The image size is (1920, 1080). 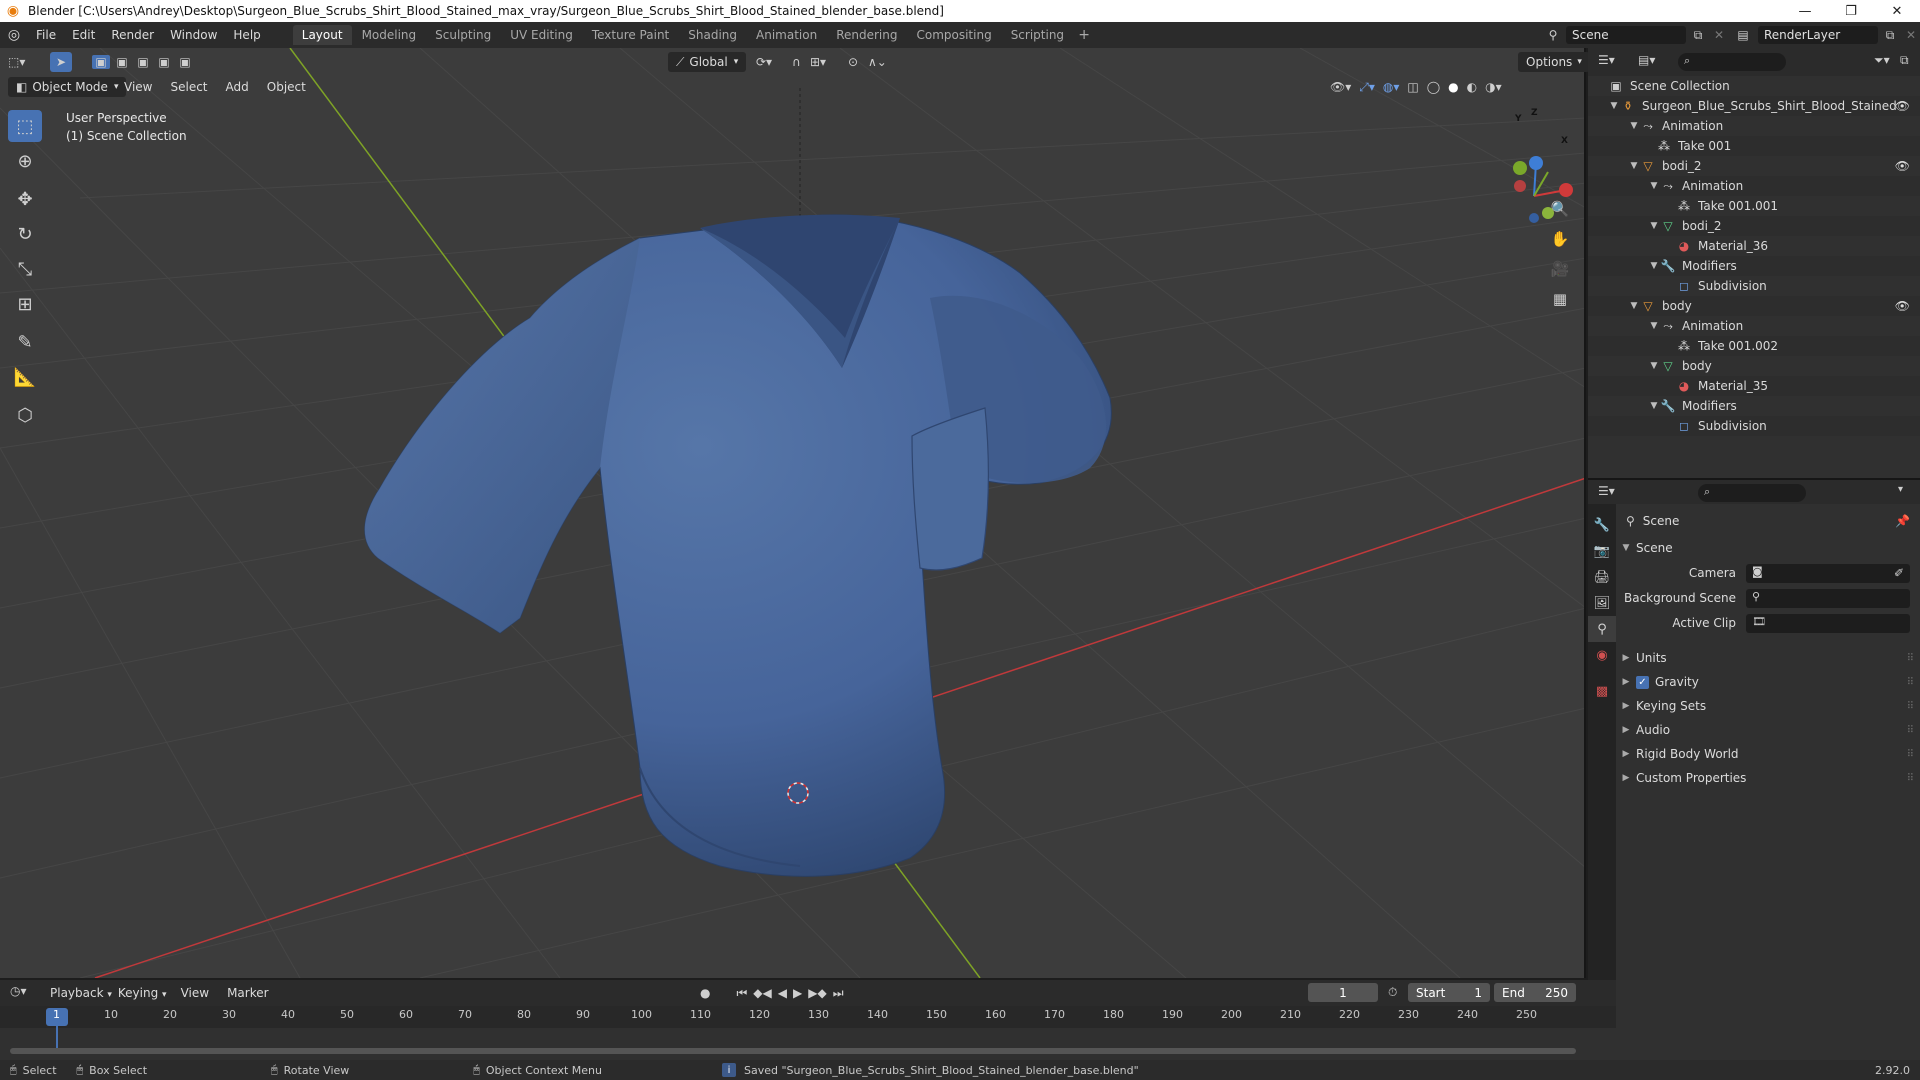 What do you see at coordinates (1560, 209) in the screenshot?
I see `zoom-icon: 🔍` at bounding box center [1560, 209].